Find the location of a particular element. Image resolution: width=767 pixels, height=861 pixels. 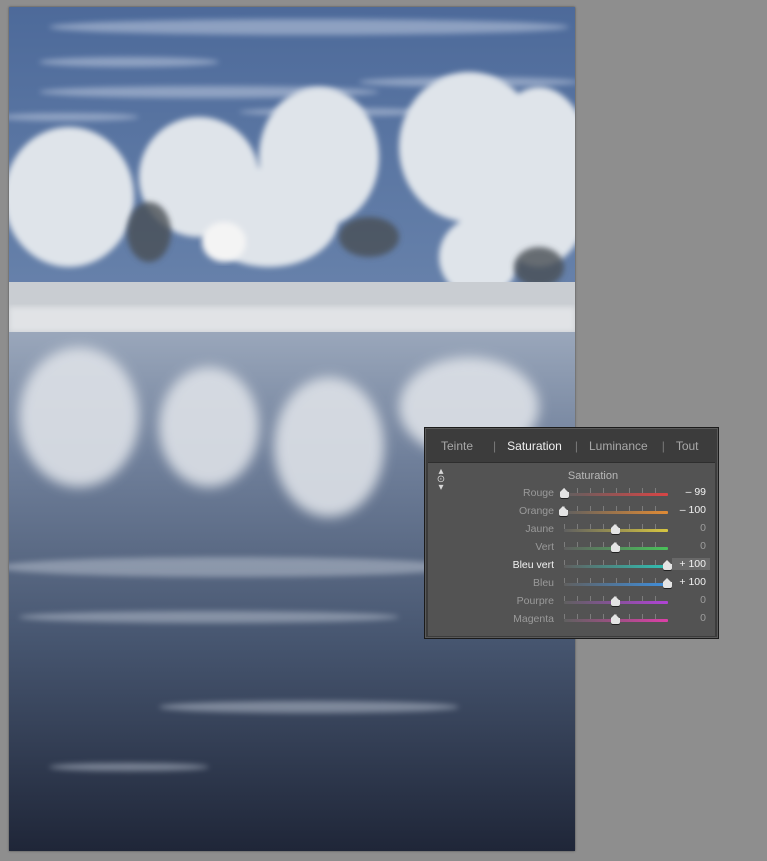

slider-value-field: – 100 is located at coordinates (691, 510).